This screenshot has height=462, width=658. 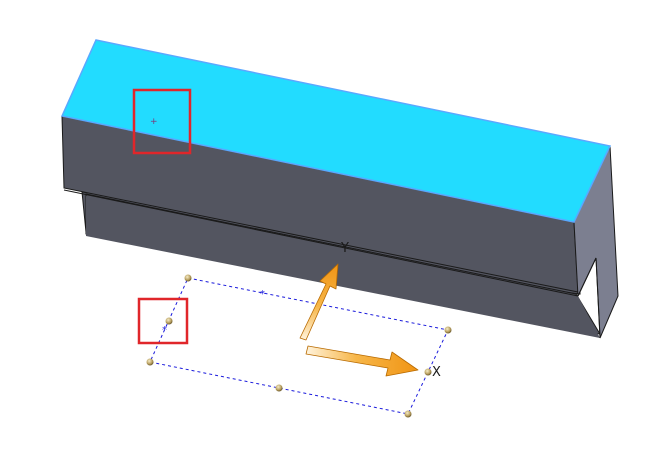 I want to click on sketch-midpoint-left-marker: *, so click(x=164, y=330).